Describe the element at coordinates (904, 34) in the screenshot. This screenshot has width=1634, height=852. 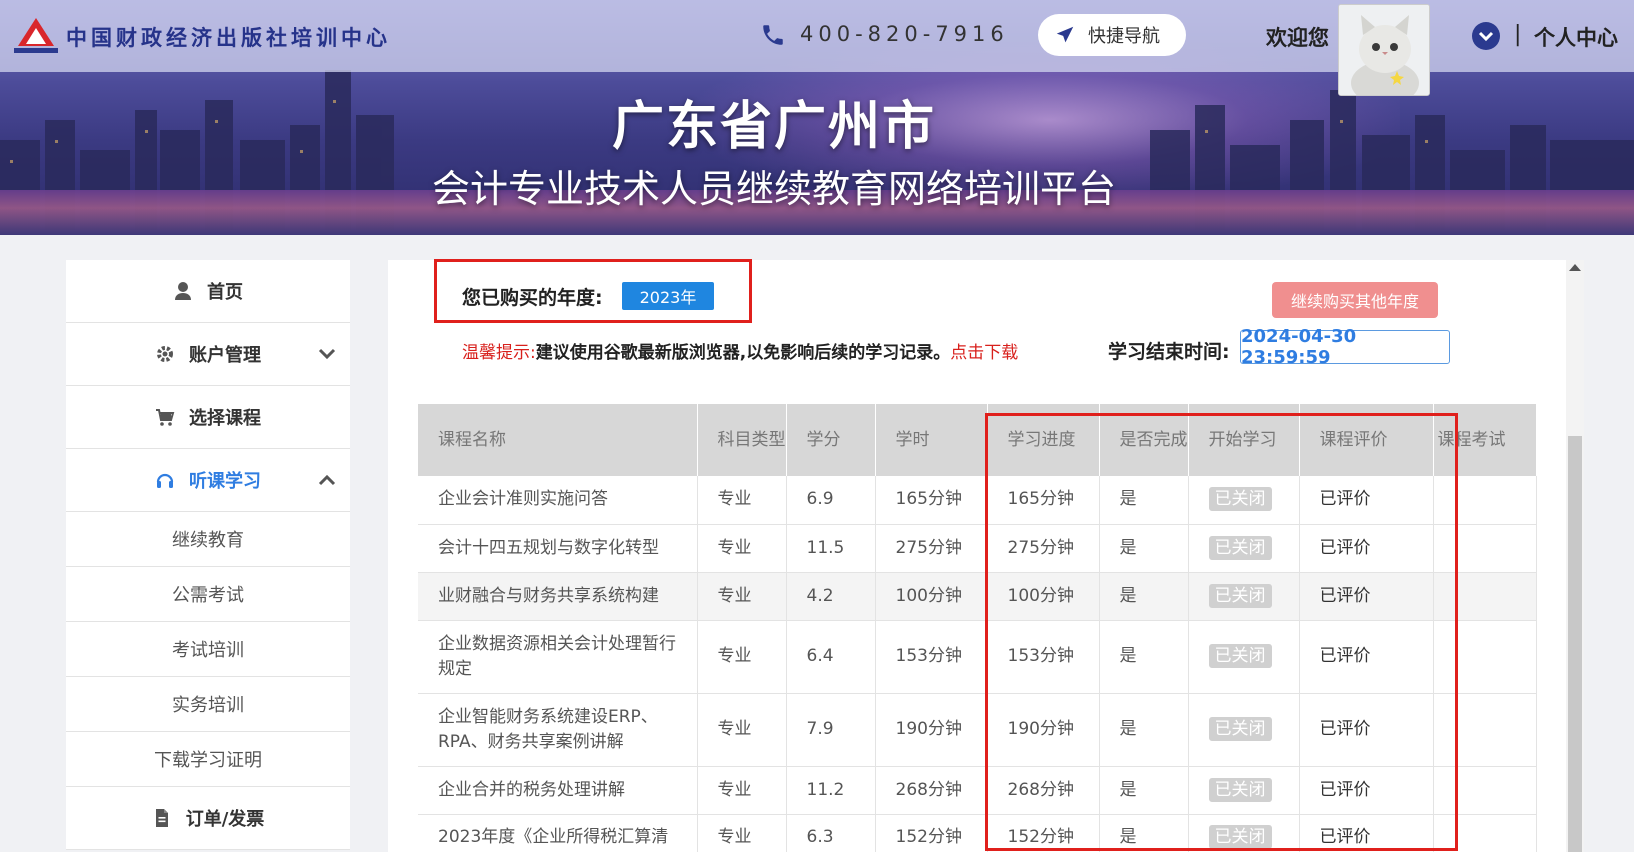
I see `phone-number: 400-820-7916` at that location.